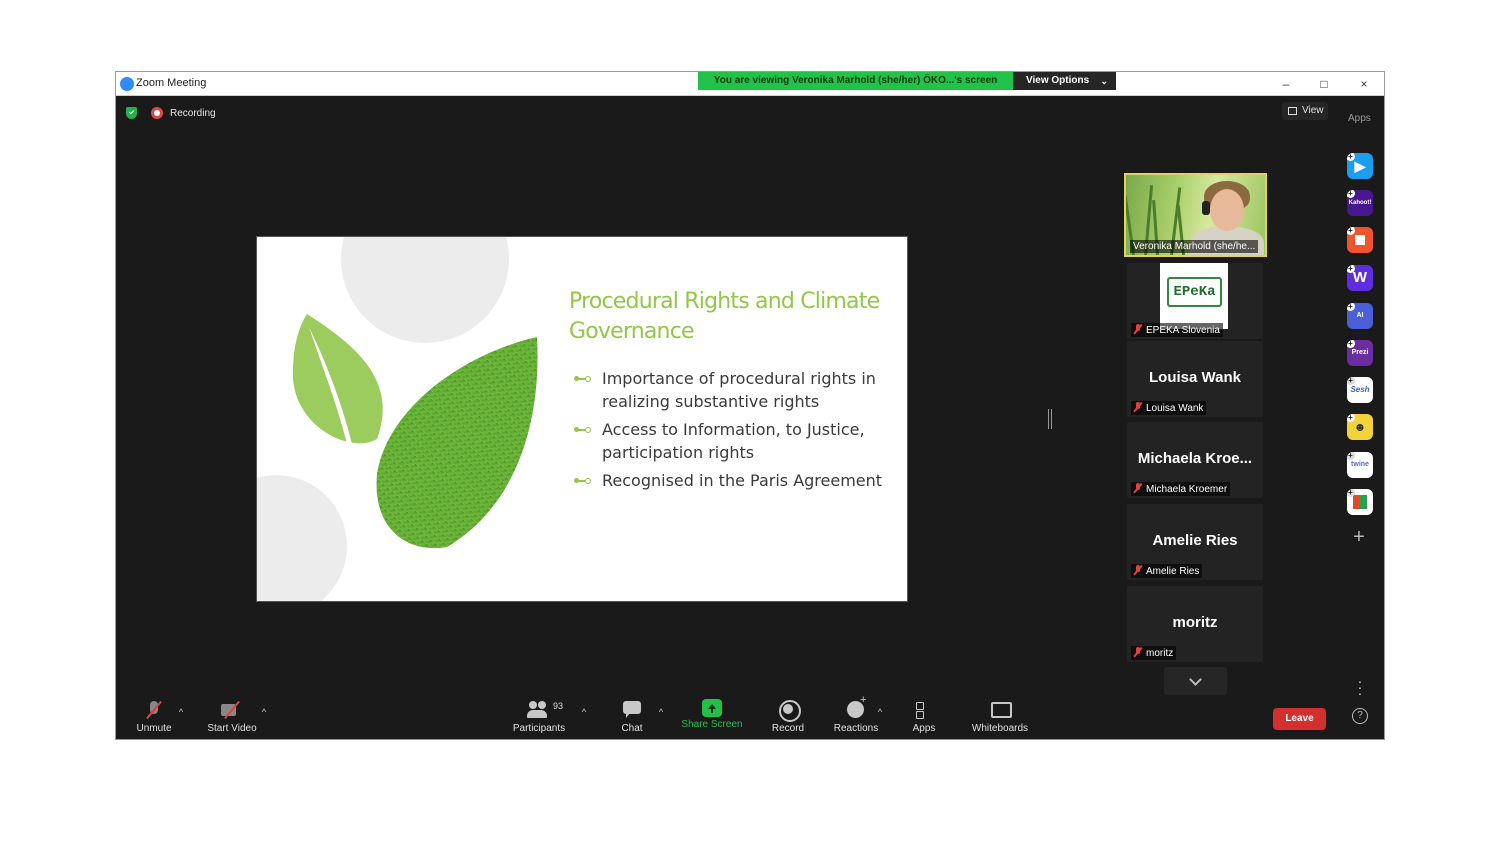  I want to click on participant-tile: moritz moritz, so click(1195, 624).